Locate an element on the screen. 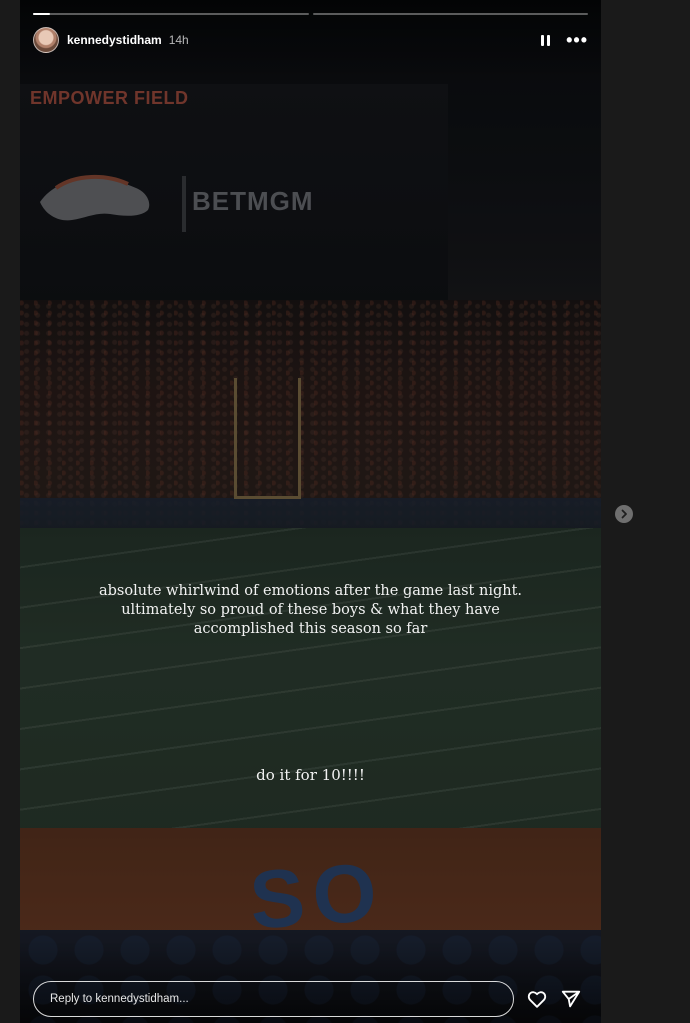 The width and height of the screenshot is (690, 1023). username: kennedystidham is located at coordinates (114, 40).